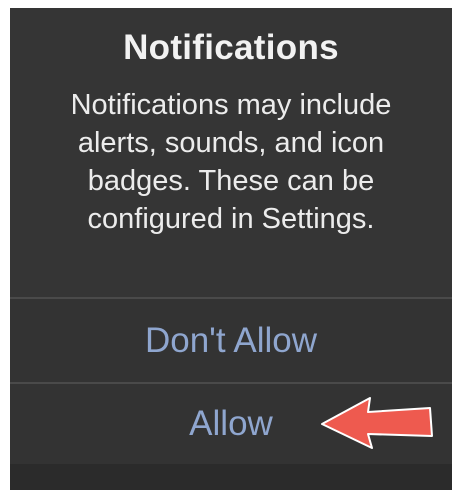  Describe the element at coordinates (377, 423) in the screenshot. I see `red-arrow-icon` at that location.